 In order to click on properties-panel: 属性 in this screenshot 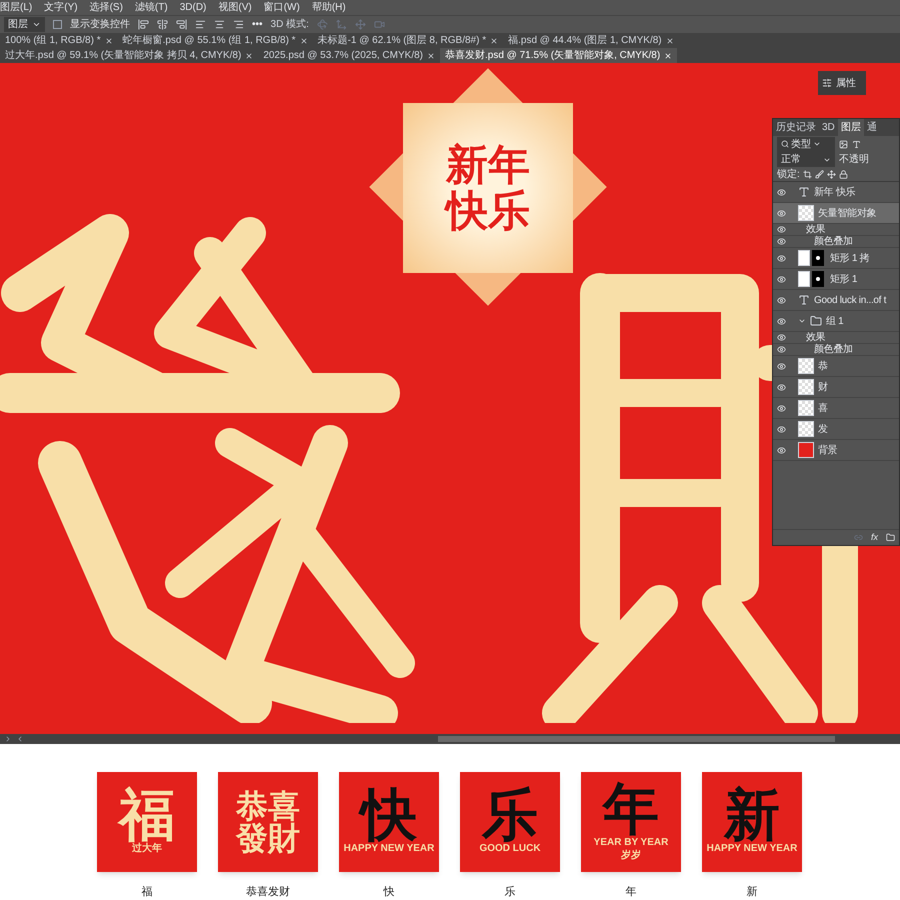, I will do `click(842, 83)`.